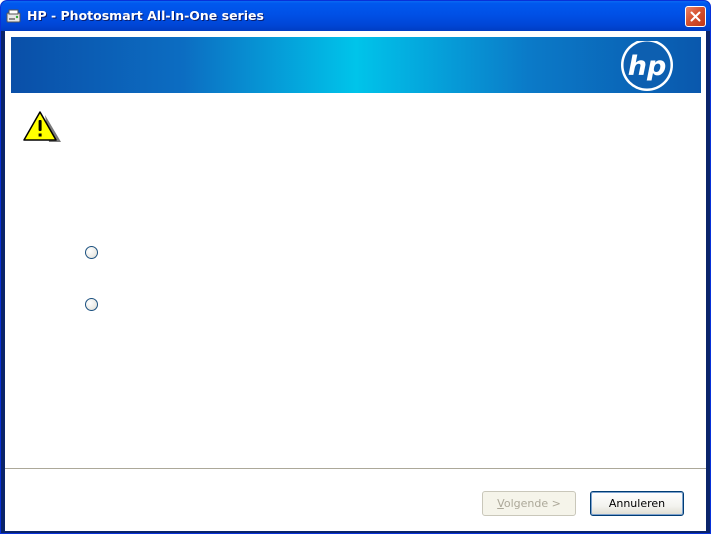  I want to click on svg-text: hp, so click(647, 66).